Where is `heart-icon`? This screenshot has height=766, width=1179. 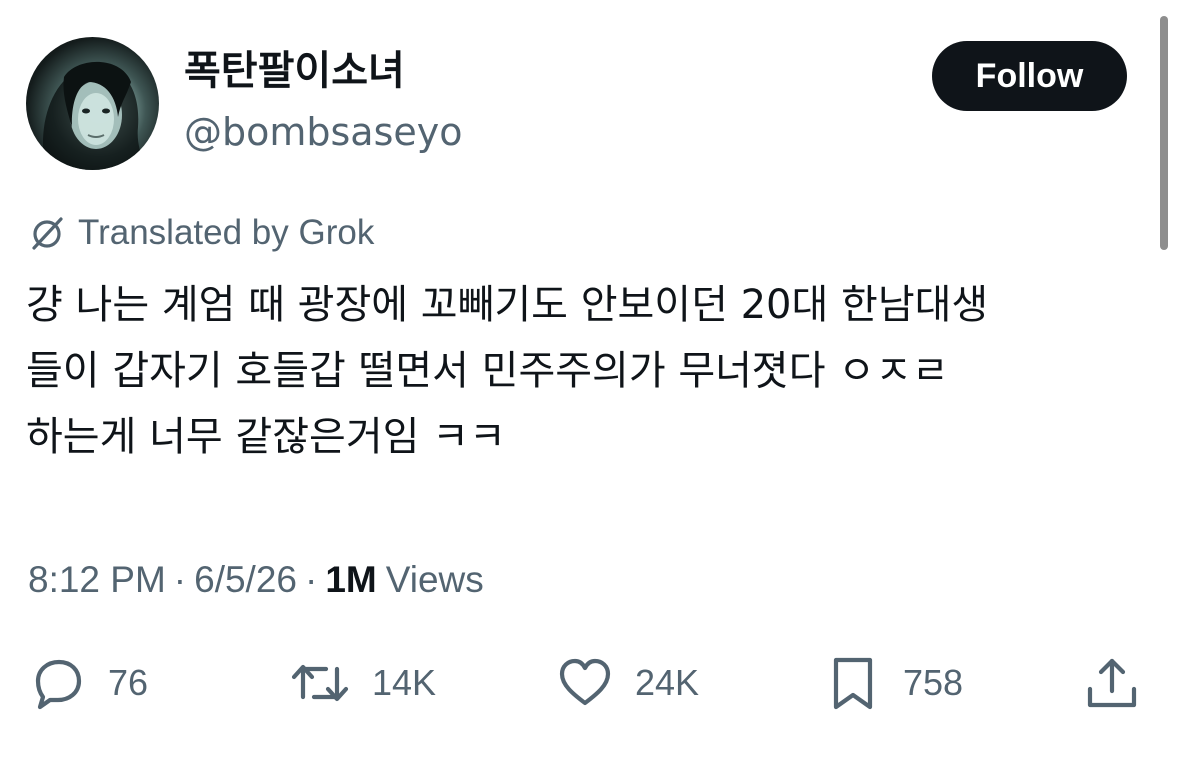 heart-icon is located at coordinates (585, 682).